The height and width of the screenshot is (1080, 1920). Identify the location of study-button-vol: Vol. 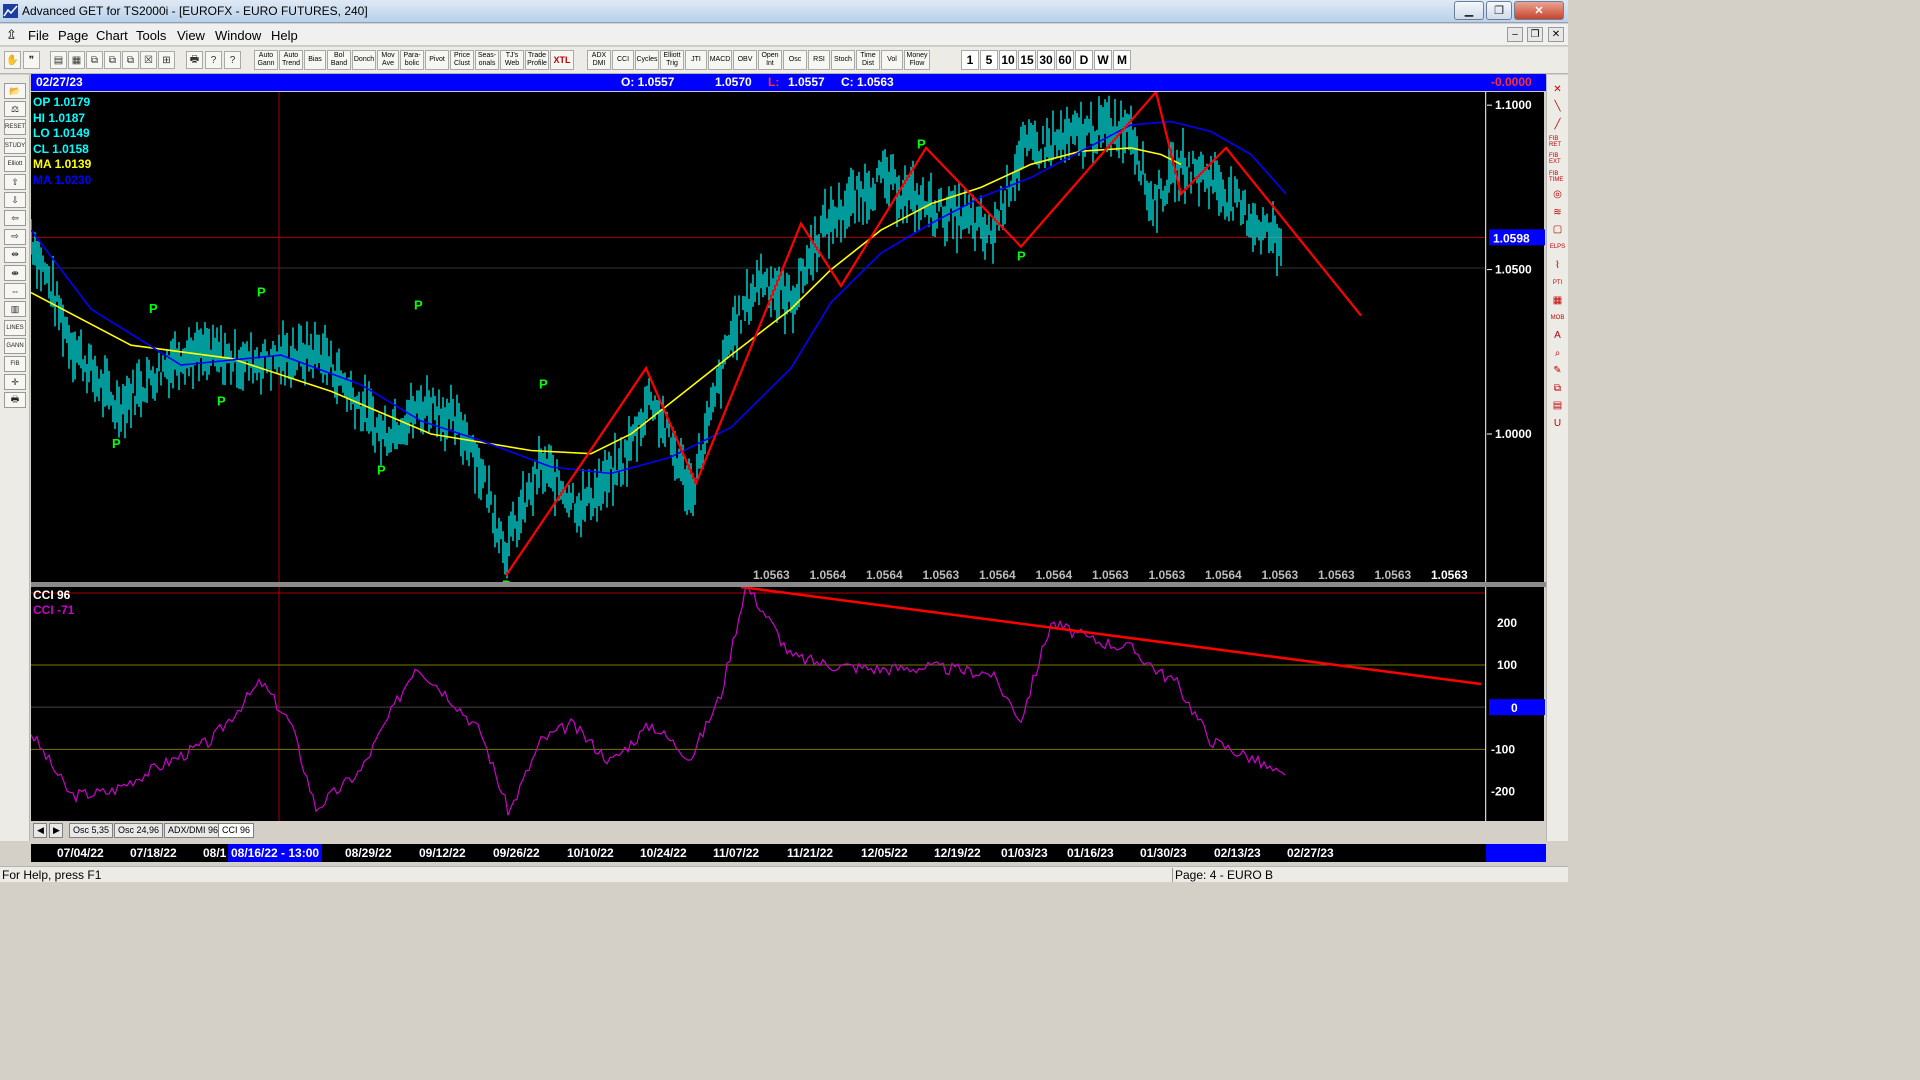
(892, 60).